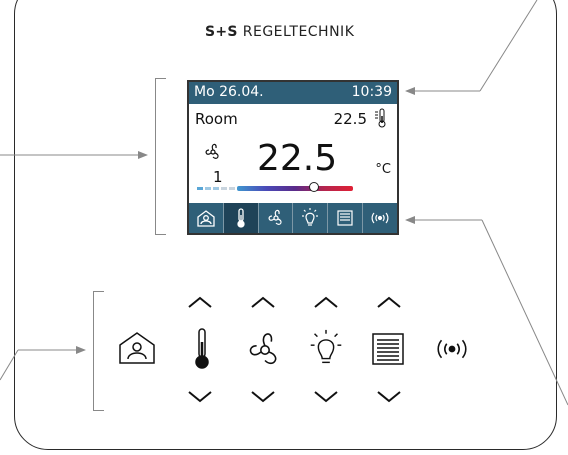  Describe the element at coordinates (524, 312) in the screenshot. I see `callout-tab-bar` at that location.